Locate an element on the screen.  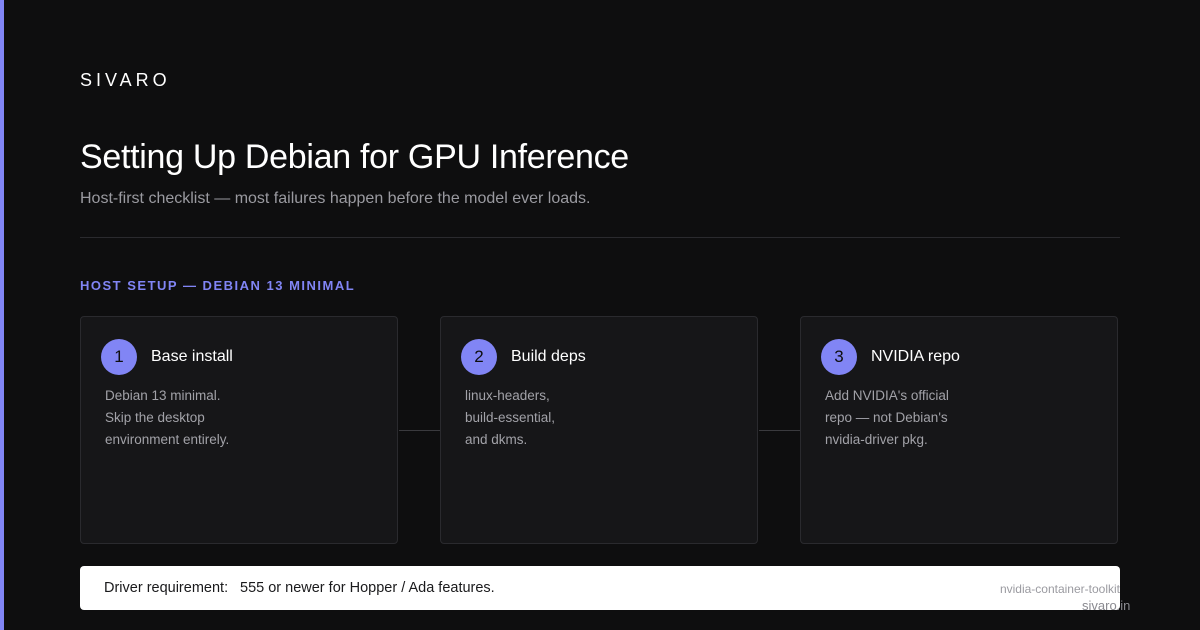
step-description-line: linux-headers, is located at coordinates (507, 395).